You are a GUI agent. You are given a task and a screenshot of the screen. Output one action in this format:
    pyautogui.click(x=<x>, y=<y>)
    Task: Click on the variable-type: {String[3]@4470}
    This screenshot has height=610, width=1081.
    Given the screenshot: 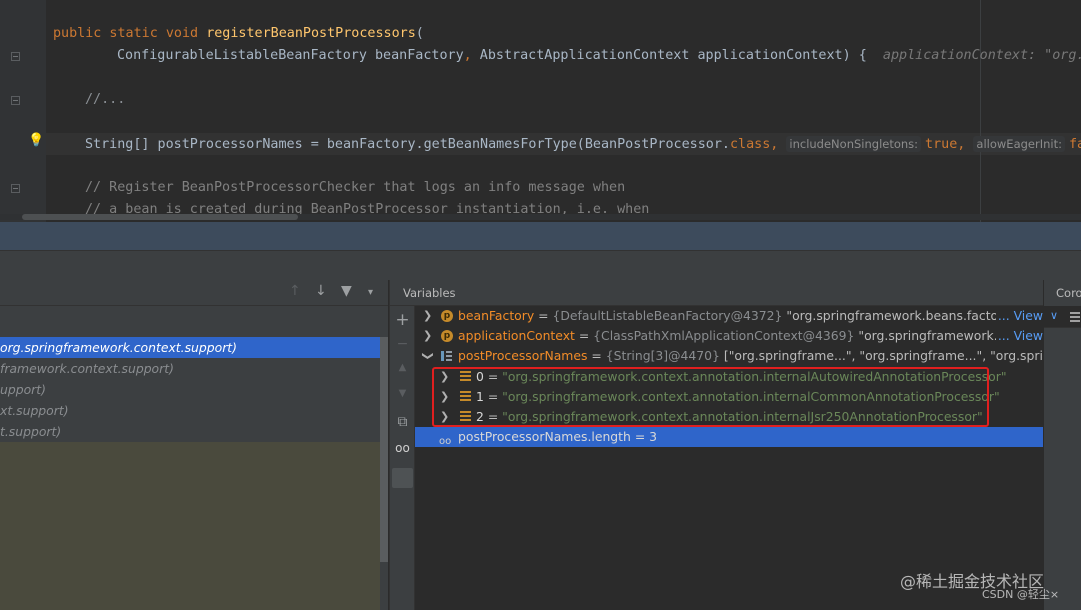 What is the action you would take?
    pyautogui.click(x=662, y=355)
    